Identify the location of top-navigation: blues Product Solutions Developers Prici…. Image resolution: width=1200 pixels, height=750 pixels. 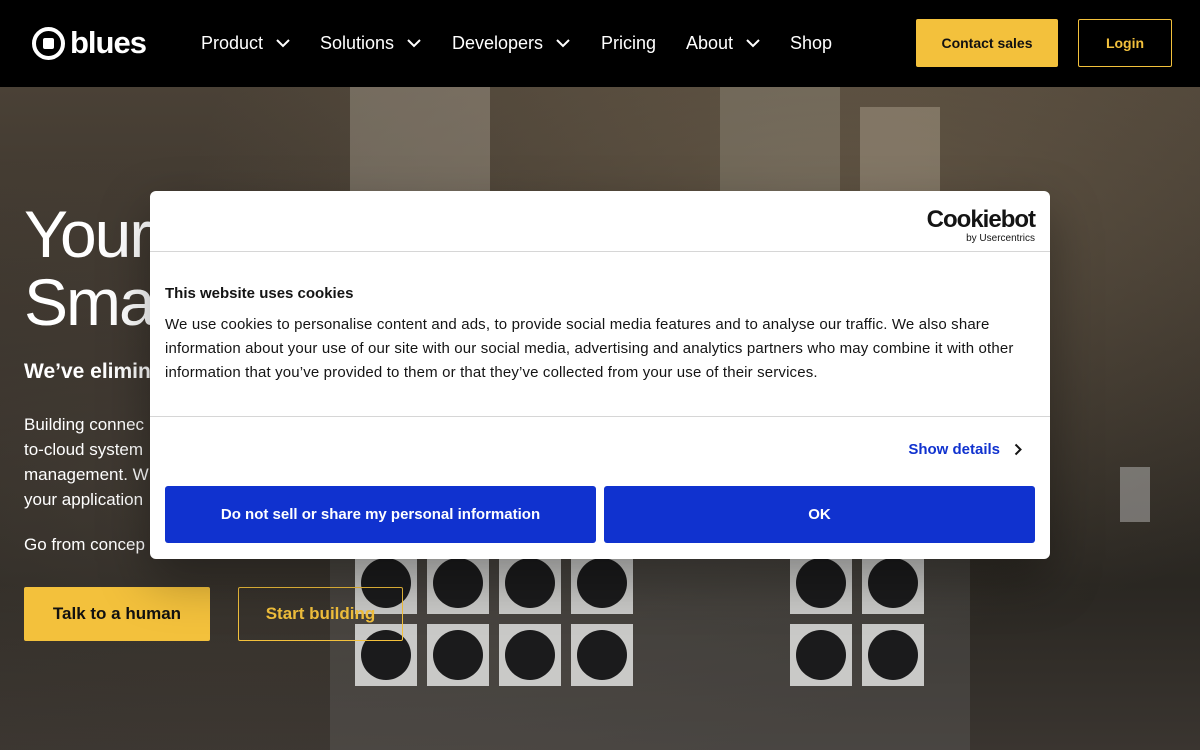
(600, 43).